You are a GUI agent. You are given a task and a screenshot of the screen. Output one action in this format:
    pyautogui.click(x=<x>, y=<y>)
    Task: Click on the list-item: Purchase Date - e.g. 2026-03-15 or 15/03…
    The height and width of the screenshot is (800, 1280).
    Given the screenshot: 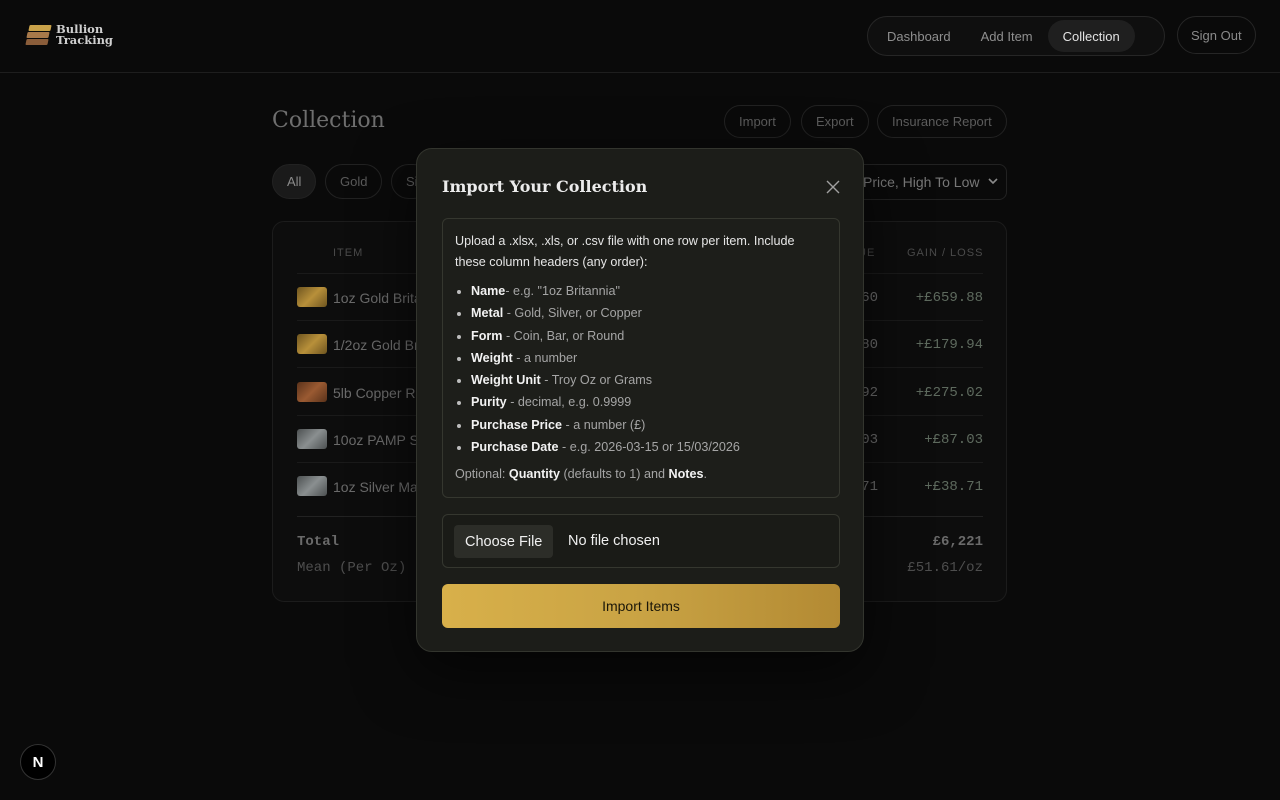 What is the action you would take?
    pyautogui.click(x=649, y=447)
    